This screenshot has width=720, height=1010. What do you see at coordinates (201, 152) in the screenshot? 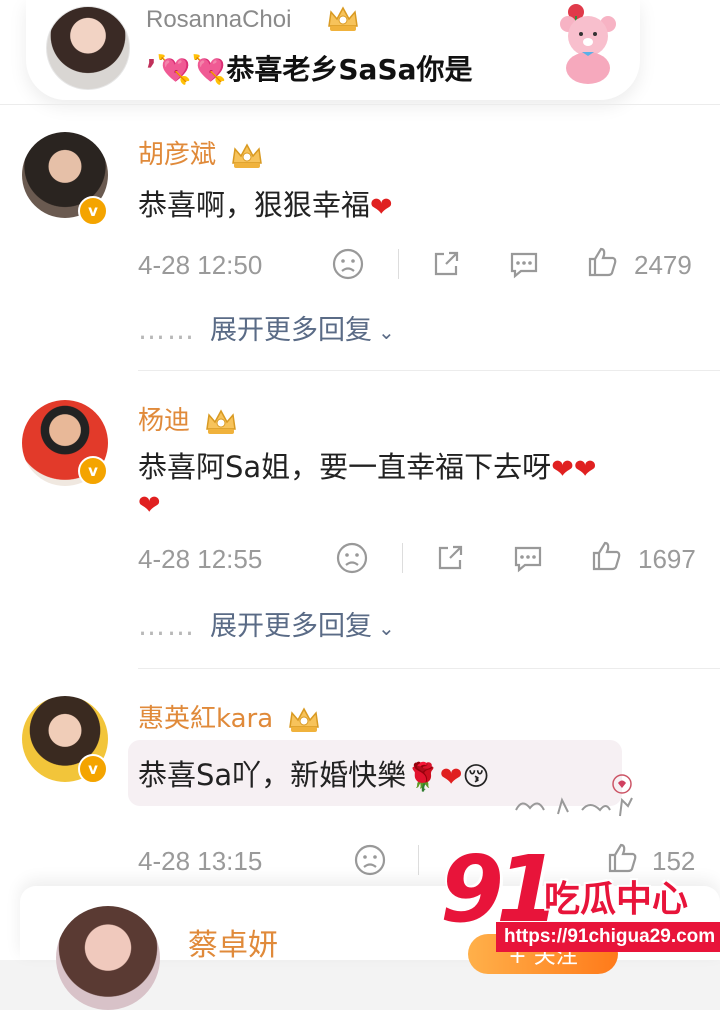
I see `comment-user-name: 胡彦斌` at bounding box center [201, 152].